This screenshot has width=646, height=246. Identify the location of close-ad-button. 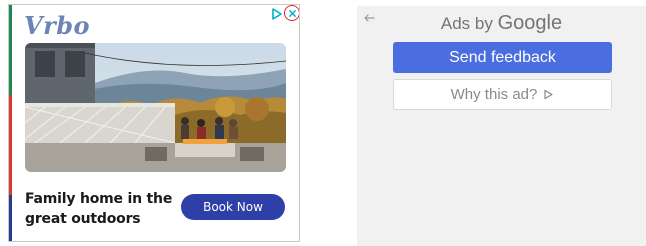
(291, 13).